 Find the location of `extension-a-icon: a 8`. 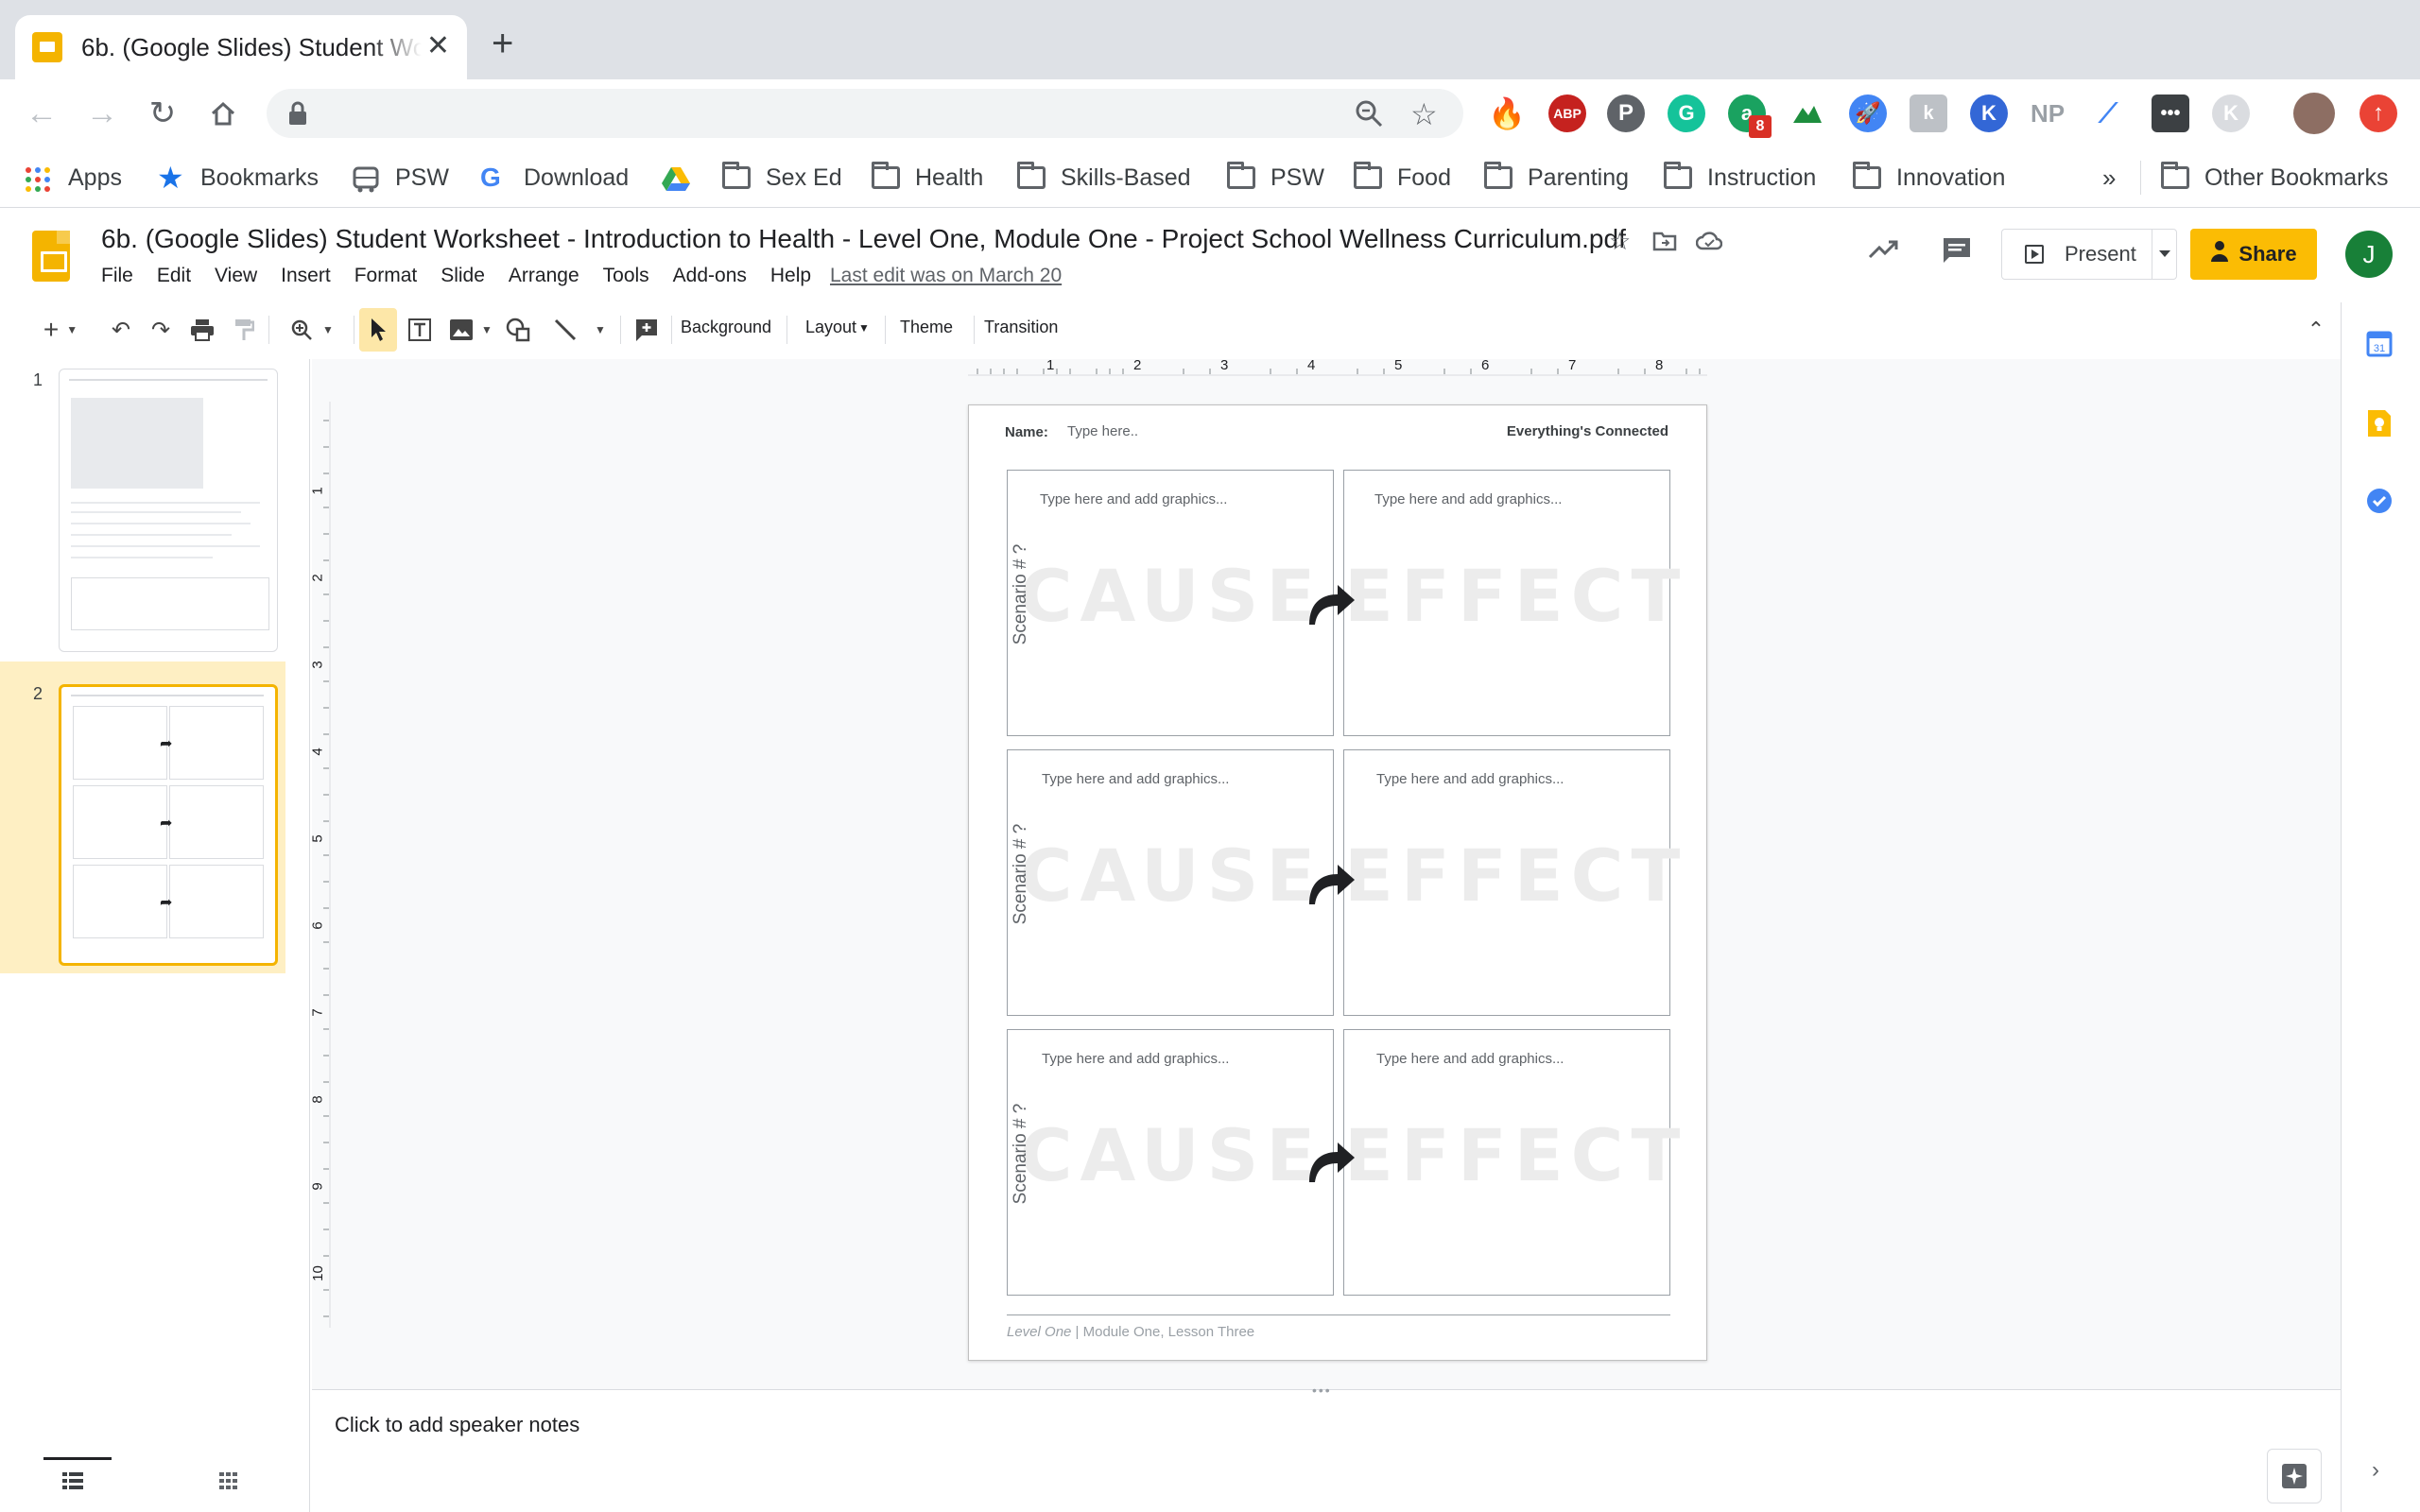

extension-a-icon: a 8 is located at coordinates (1750, 116).